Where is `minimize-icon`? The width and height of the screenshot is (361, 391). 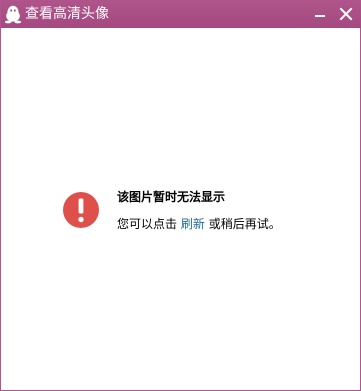 minimize-icon is located at coordinates (320, 18).